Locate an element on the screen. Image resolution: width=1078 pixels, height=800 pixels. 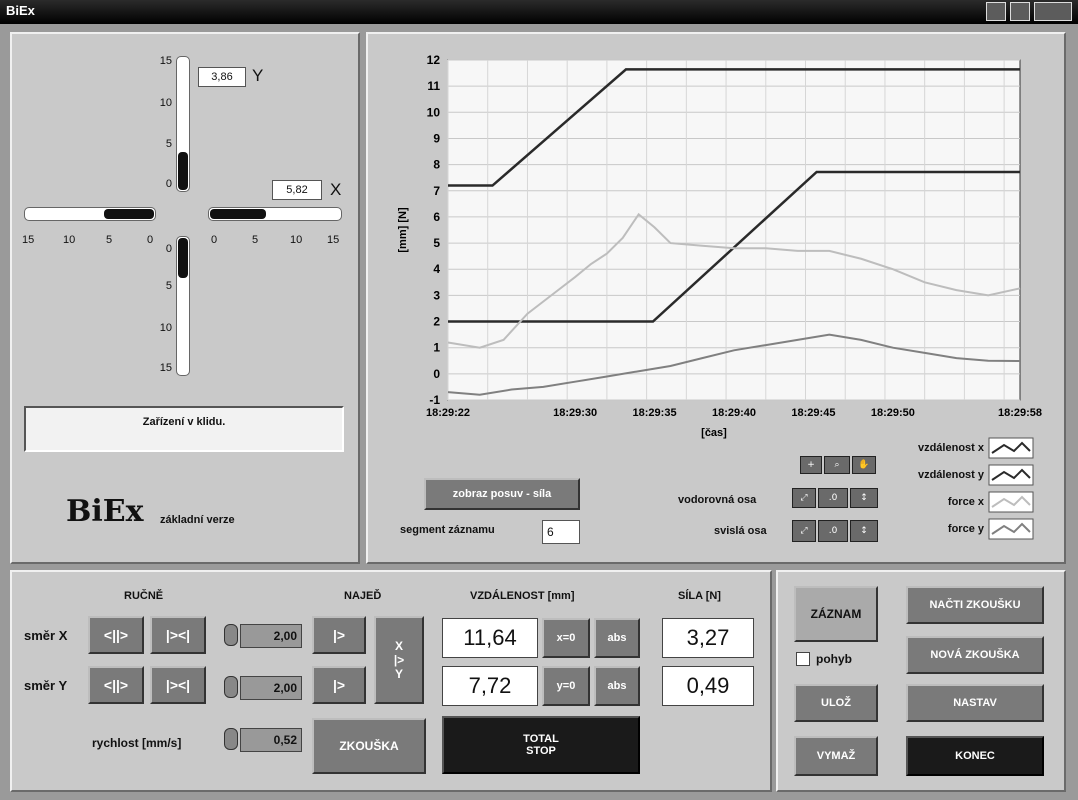
y-up-fill is located at coordinates (183, 171).